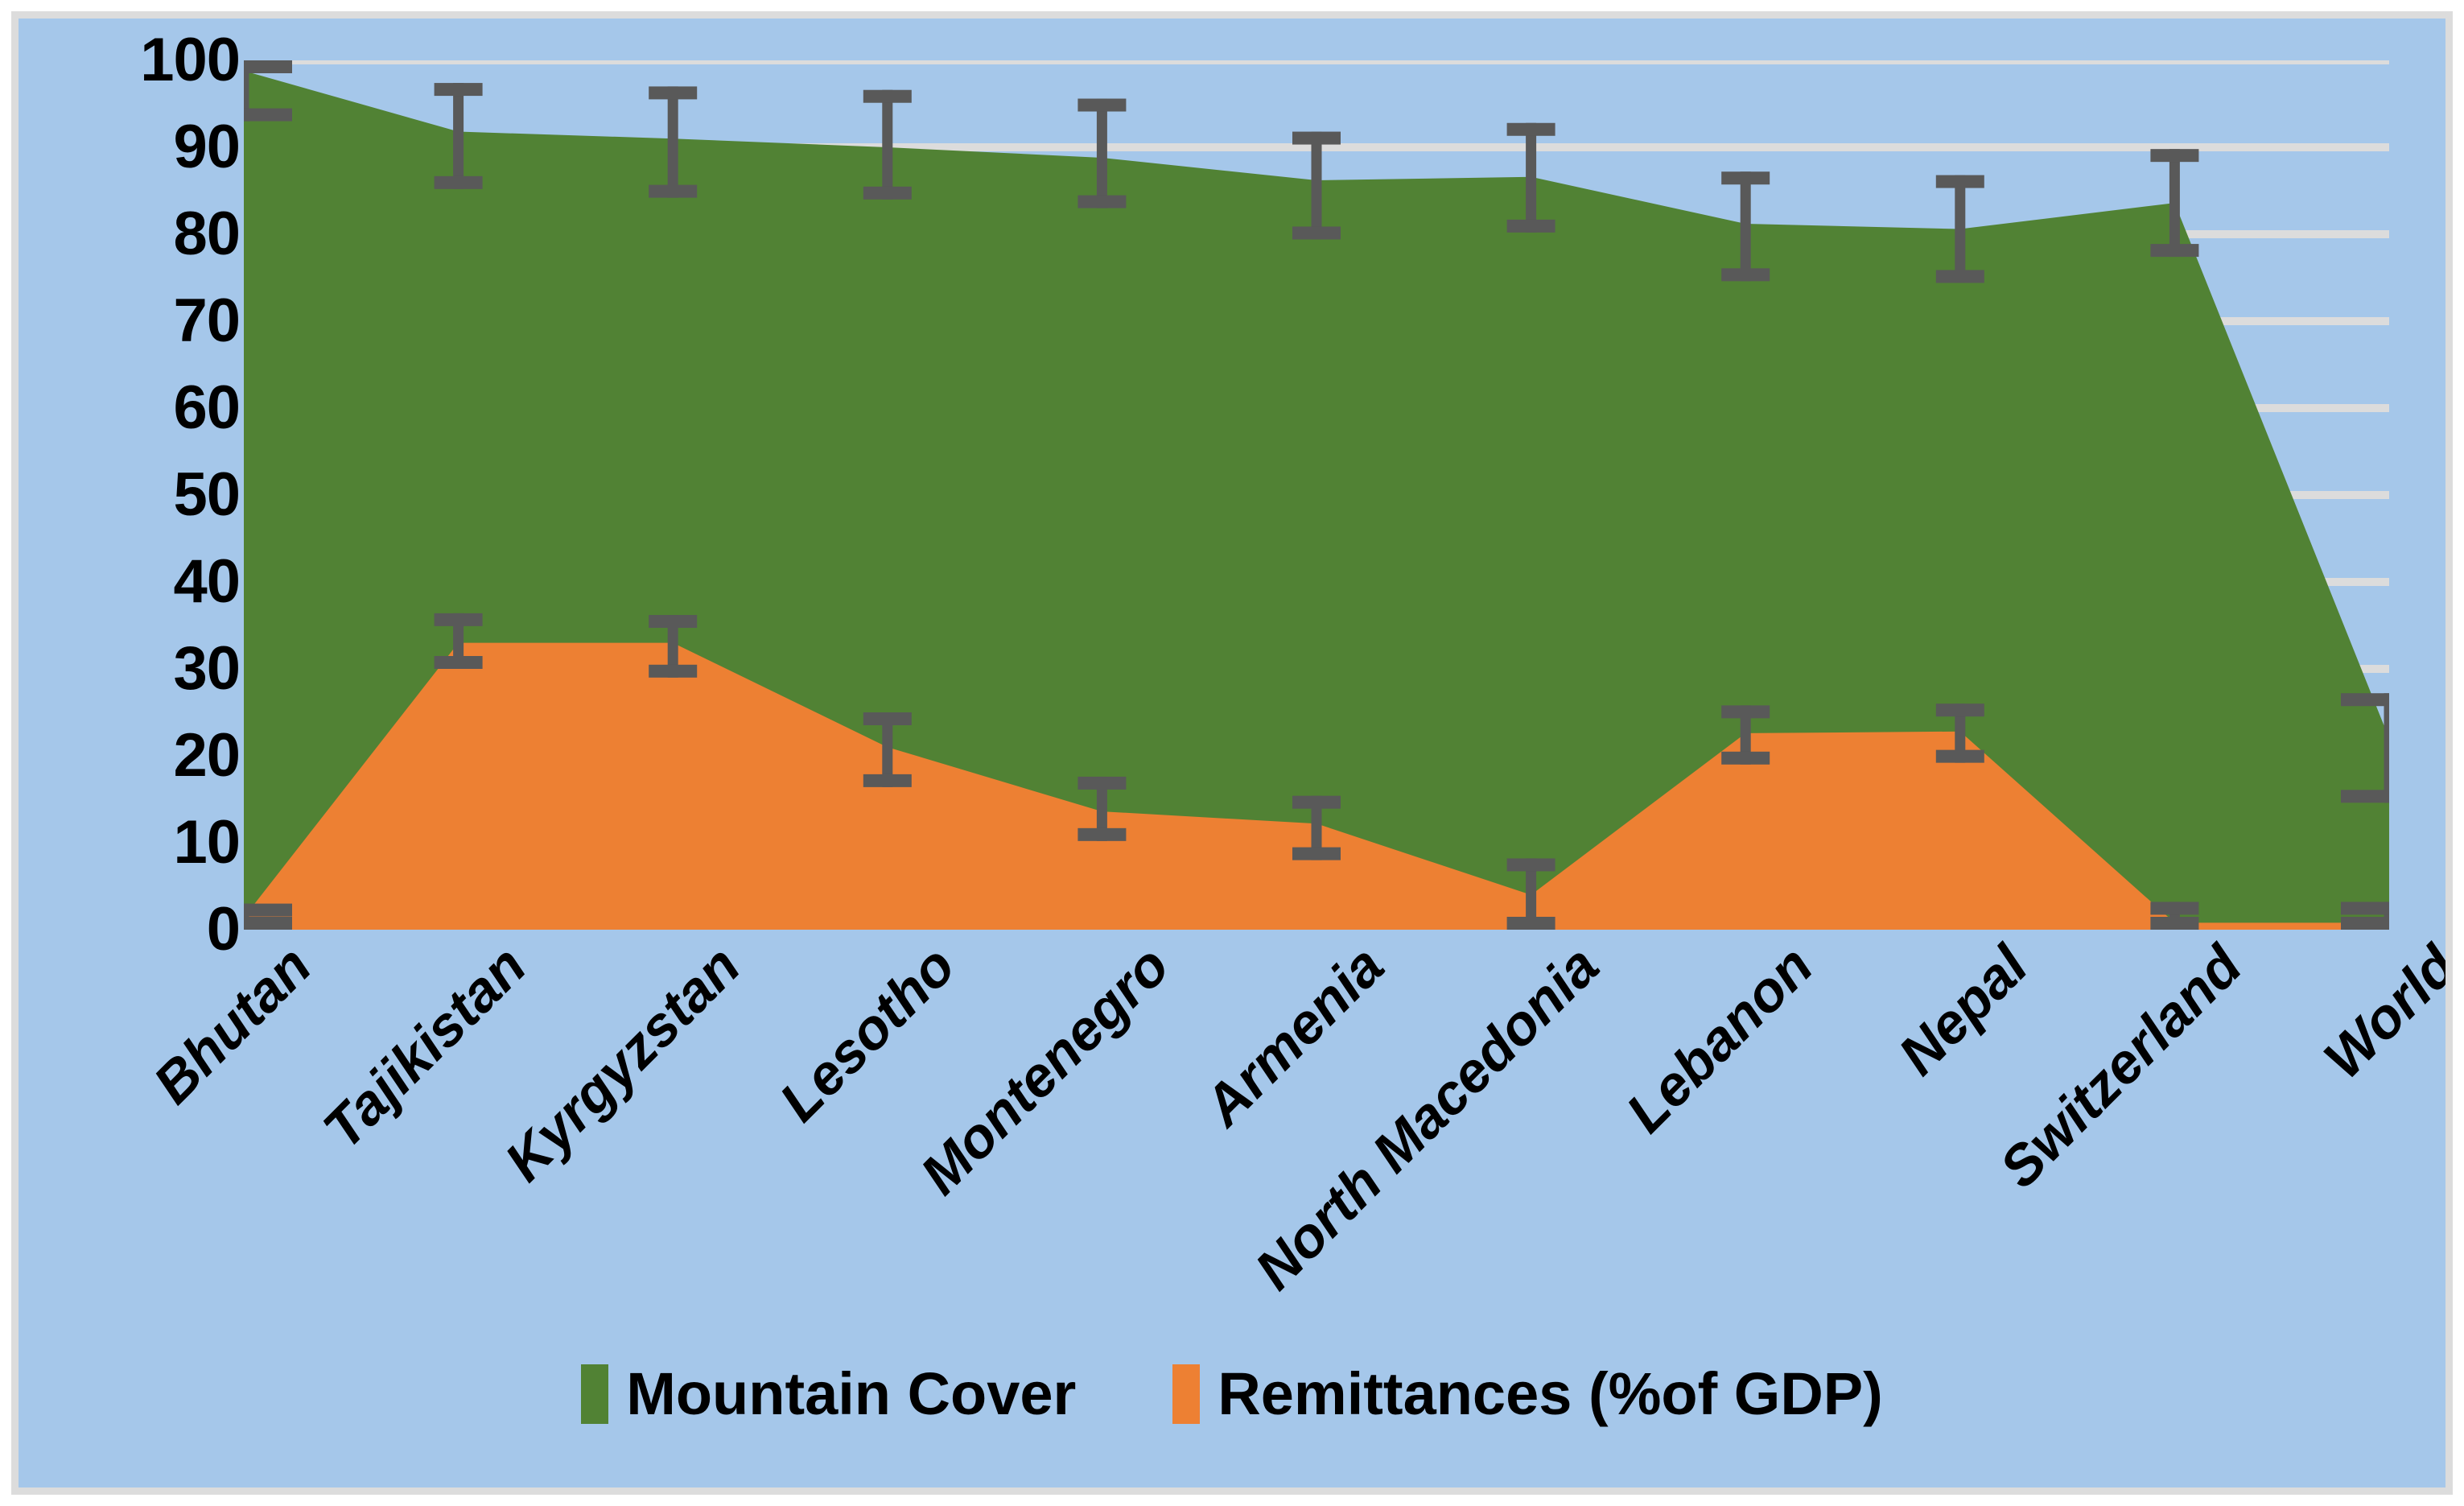  I want to click on x-axis-label: Lebanon, so click(1719, 1039).